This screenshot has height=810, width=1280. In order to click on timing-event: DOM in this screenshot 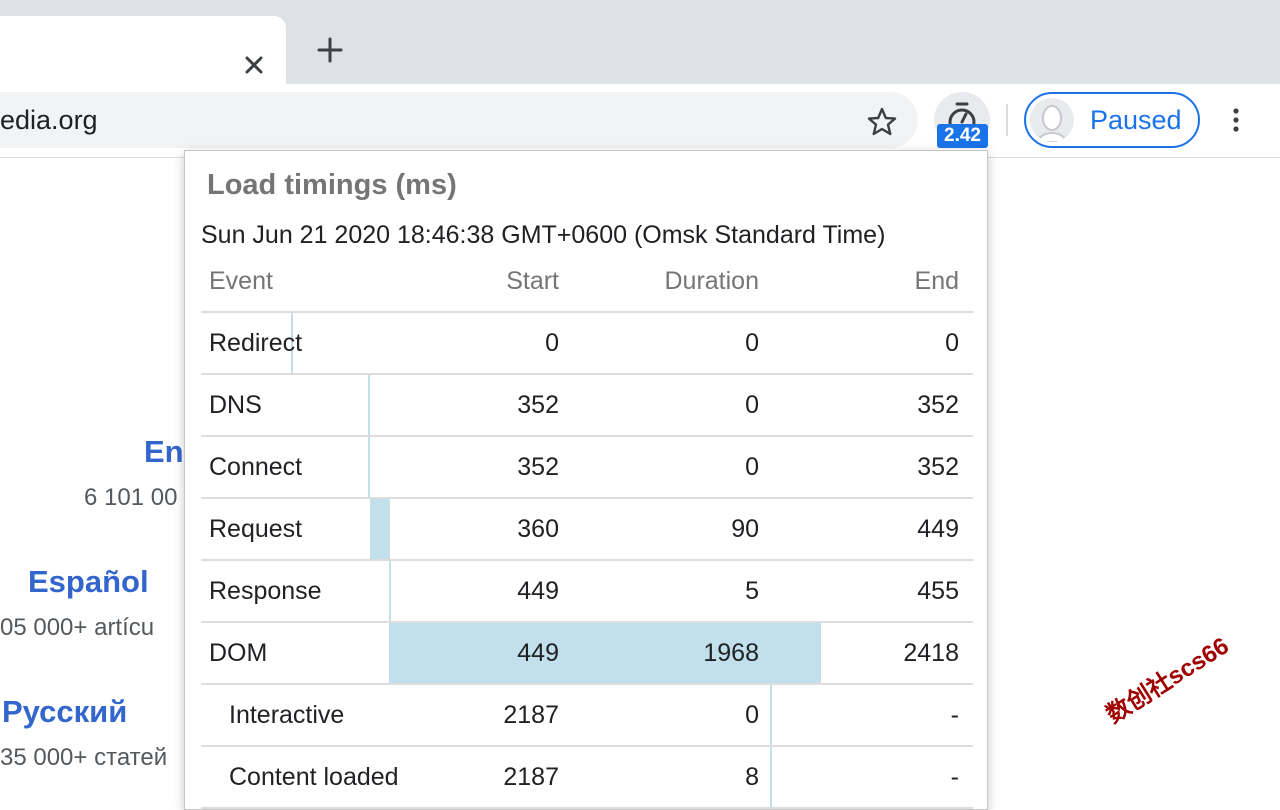, I will do `click(238, 653)`.